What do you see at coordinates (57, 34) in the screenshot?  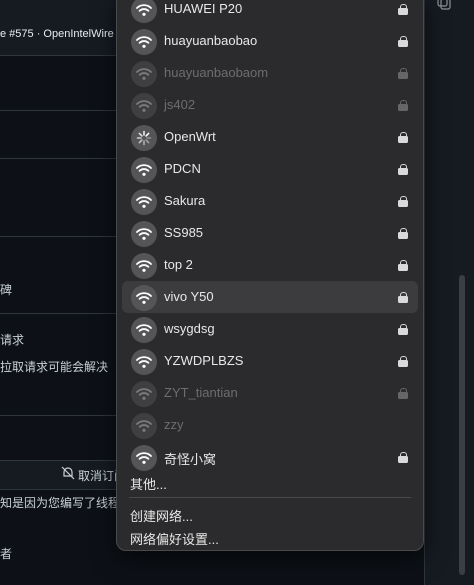 I see `tab-title: e #575 · OpenIntelWire` at bounding box center [57, 34].